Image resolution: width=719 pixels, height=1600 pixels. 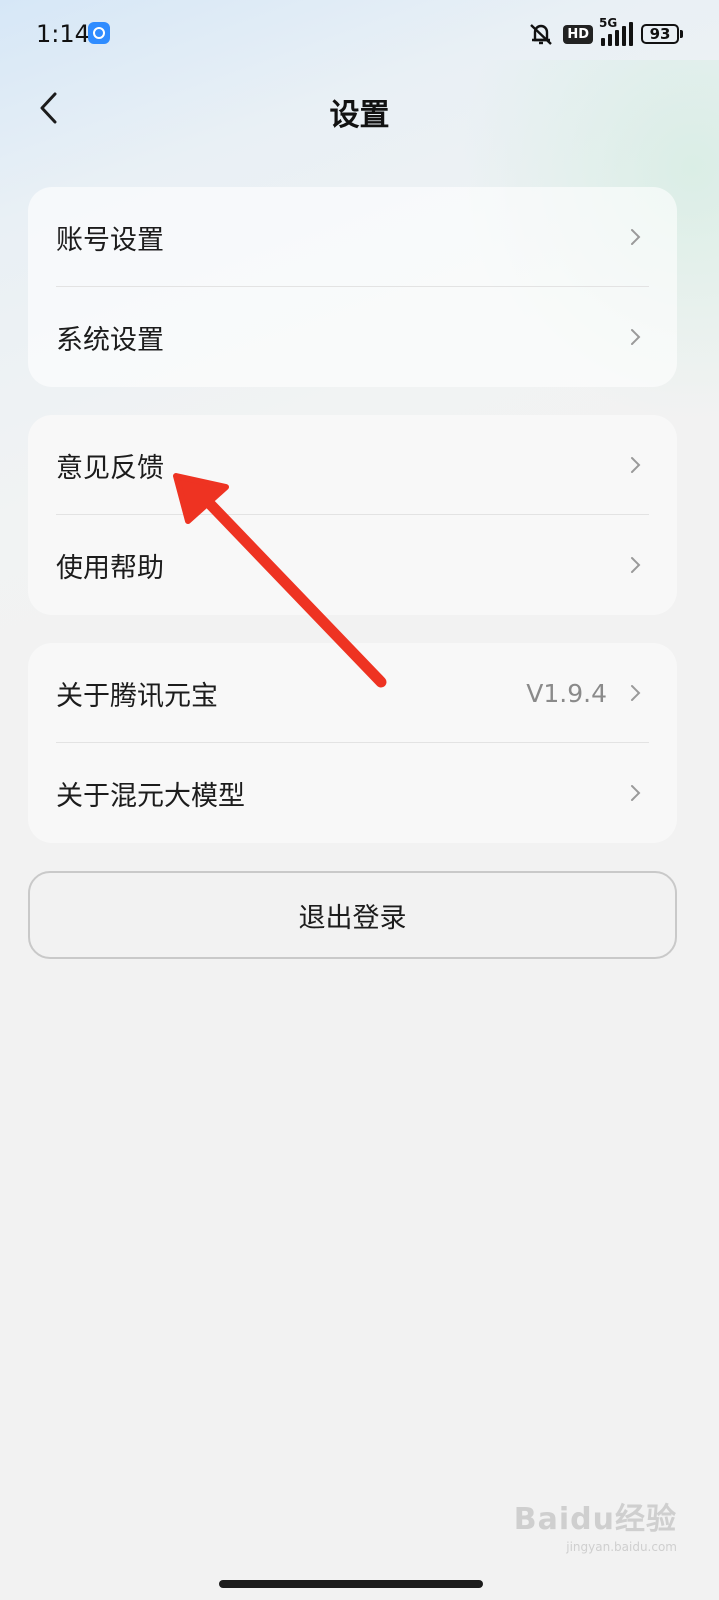 I want to click on settings-group-account: 账号设置 系统设置, so click(x=352, y=287).